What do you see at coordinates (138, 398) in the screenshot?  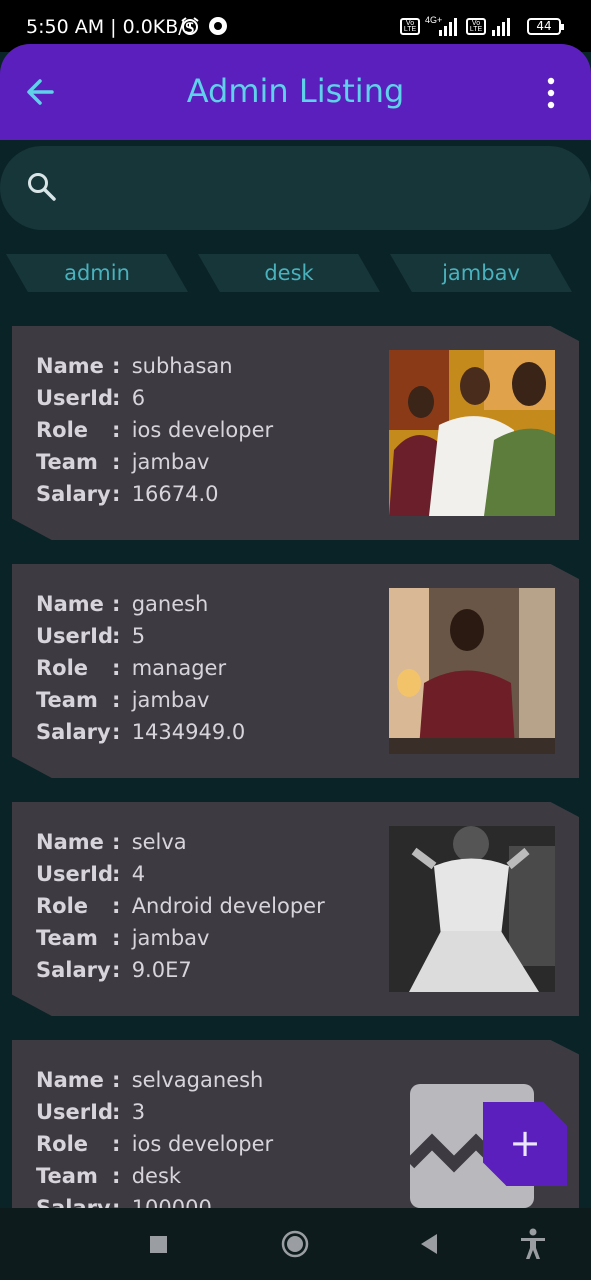 I see `user-id: 6` at bounding box center [138, 398].